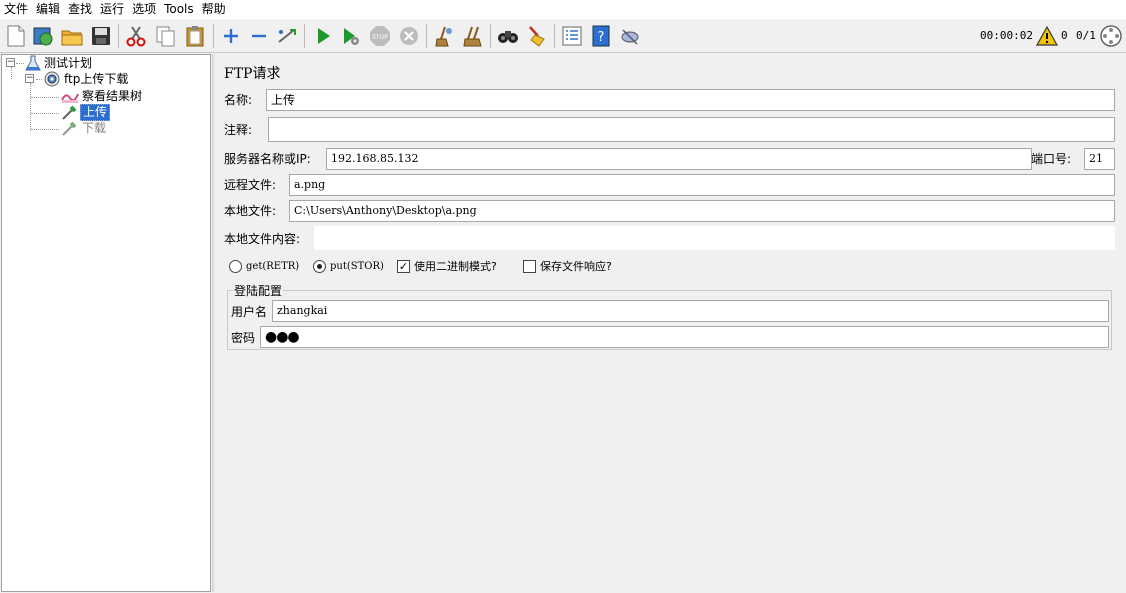  What do you see at coordinates (691, 129) in the screenshot?
I see `comment-input` at bounding box center [691, 129].